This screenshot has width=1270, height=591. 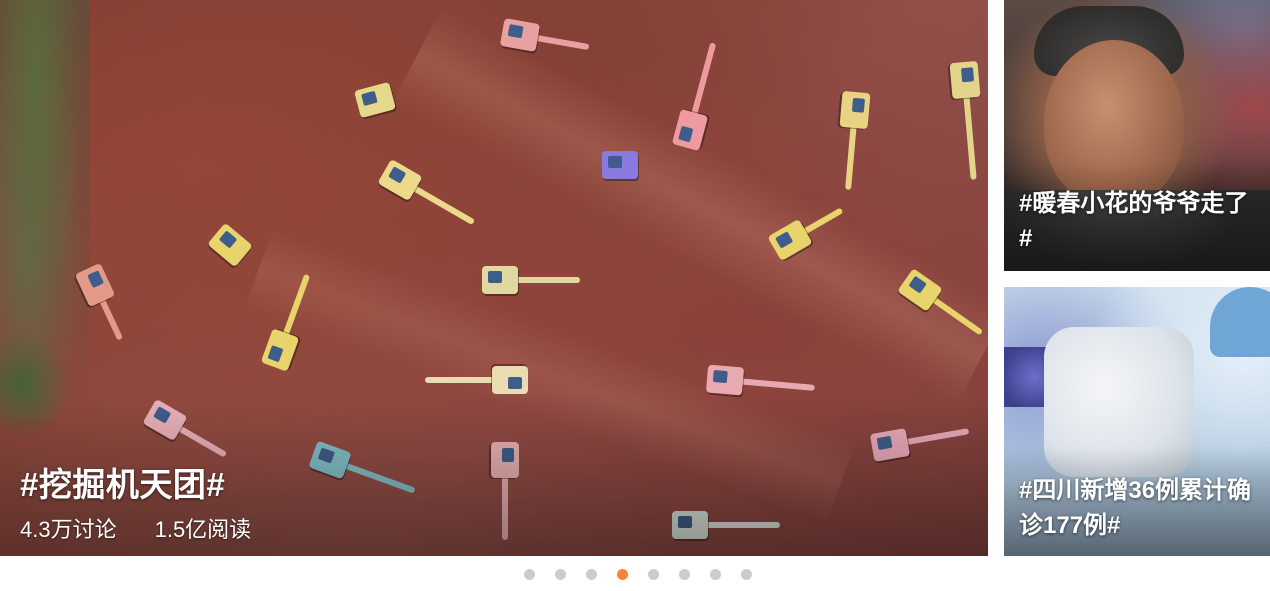 What do you see at coordinates (1139, 221) in the screenshot?
I see `side-topic-title: #暖春小花的爷爷走了#` at bounding box center [1139, 221].